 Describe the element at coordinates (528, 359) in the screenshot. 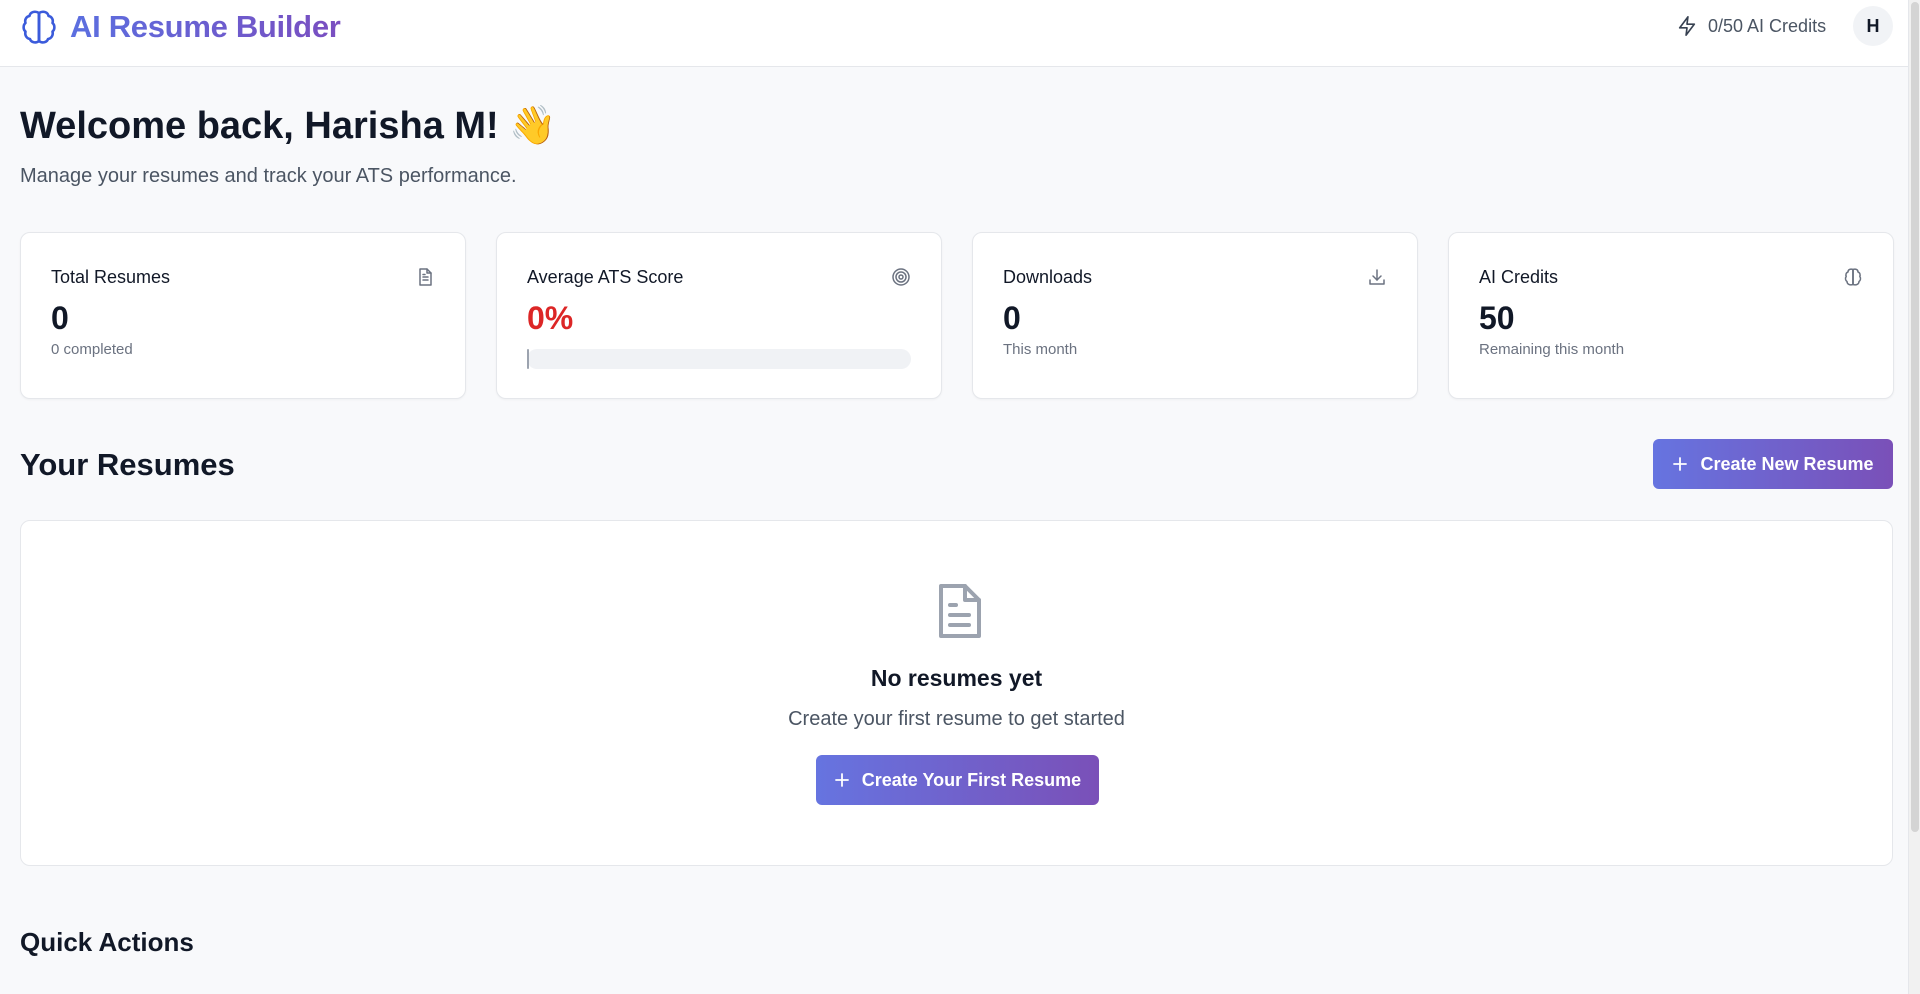

I see `ats-progress-fill` at that location.